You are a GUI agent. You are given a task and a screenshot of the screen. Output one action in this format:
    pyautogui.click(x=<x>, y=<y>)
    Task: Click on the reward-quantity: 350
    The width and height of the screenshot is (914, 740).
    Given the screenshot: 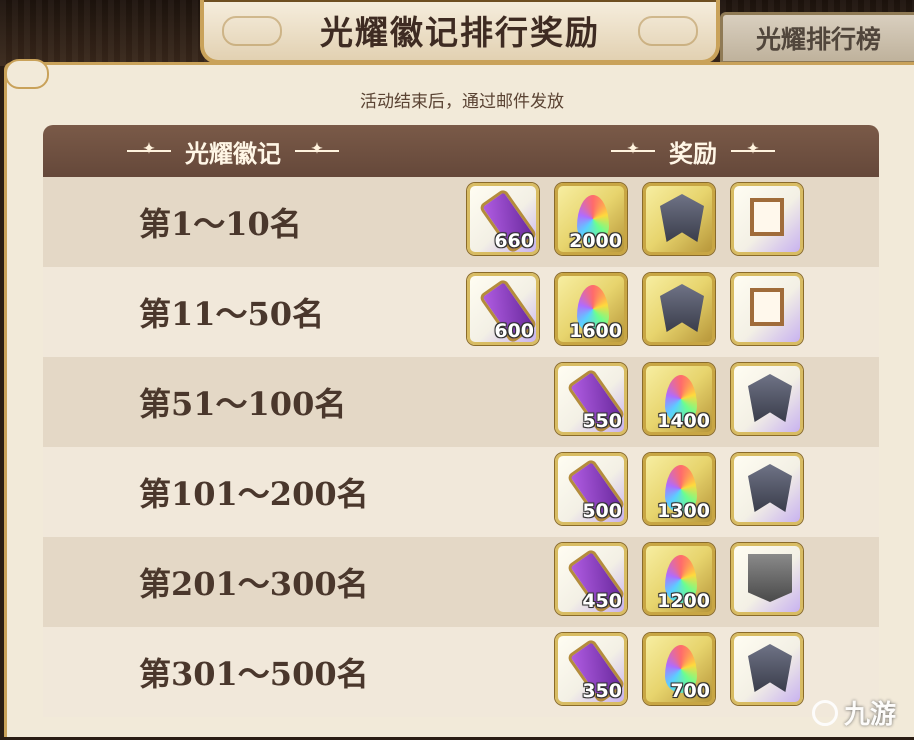 What is the action you would take?
    pyautogui.click(x=602, y=691)
    